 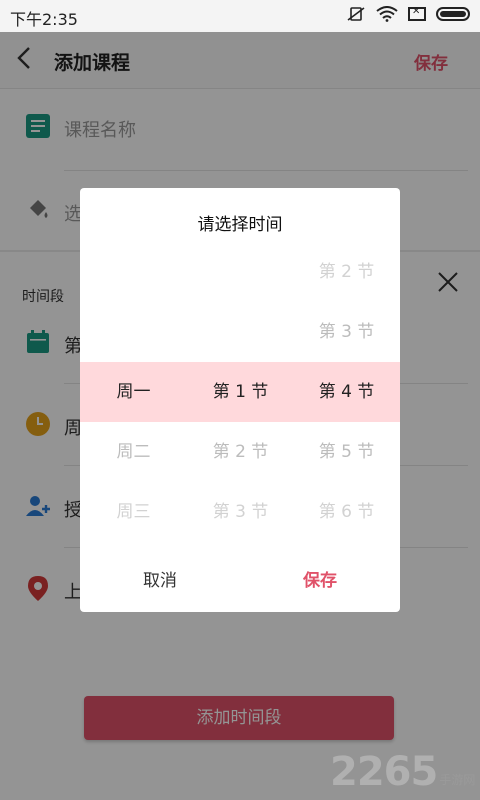 I want to click on weekday-picker: 周一 周二 周三, so click(x=133, y=392).